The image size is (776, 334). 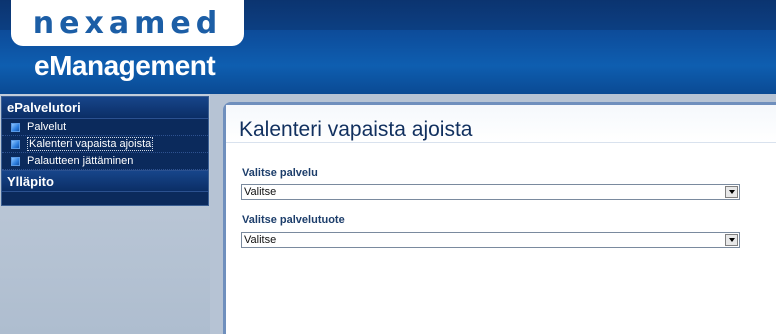 What do you see at coordinates (260, 240) in the screenshot?
I see `product-select-value: Valitse` at bounding box center [260, 240].